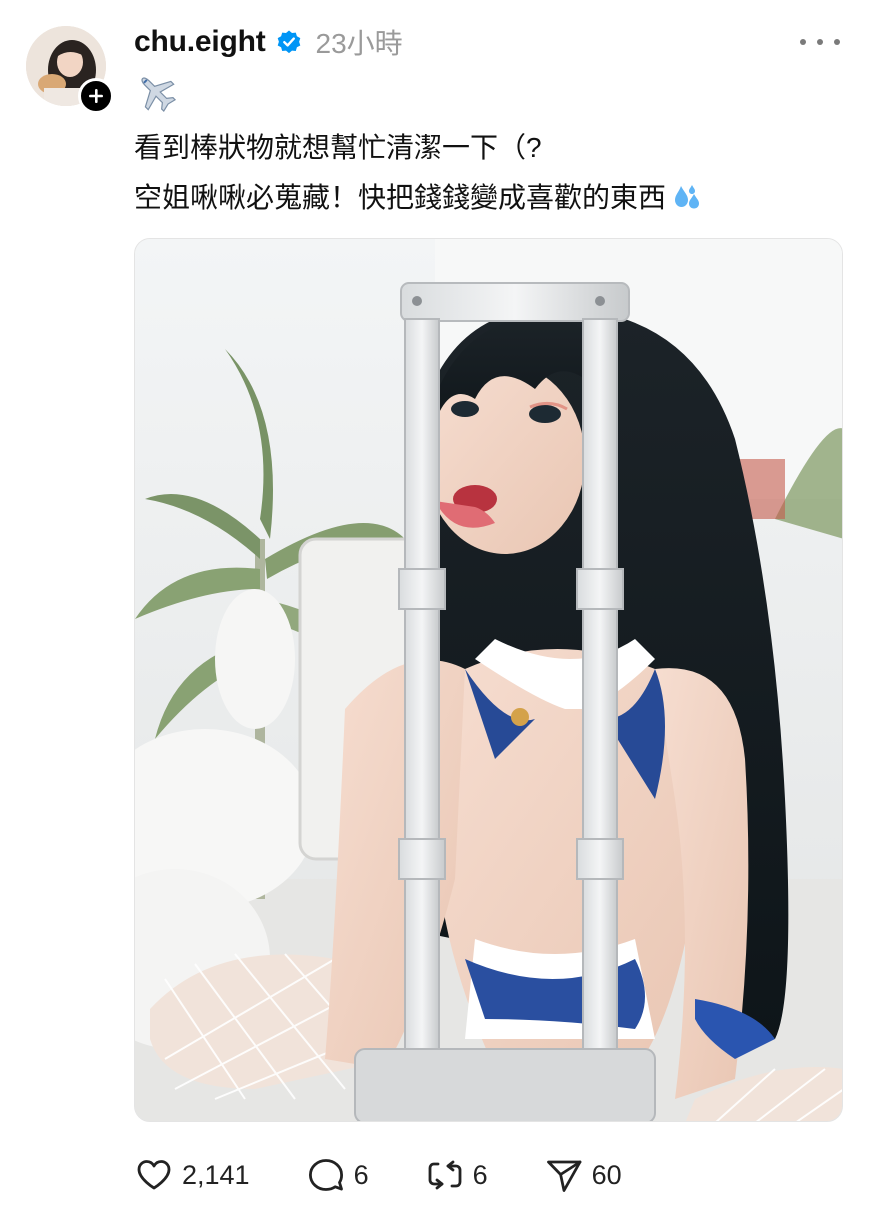 Image resolution: width=870 pixels, height=1222 pixels. I want to click on like-button: 2,141, so click(192, 1175).